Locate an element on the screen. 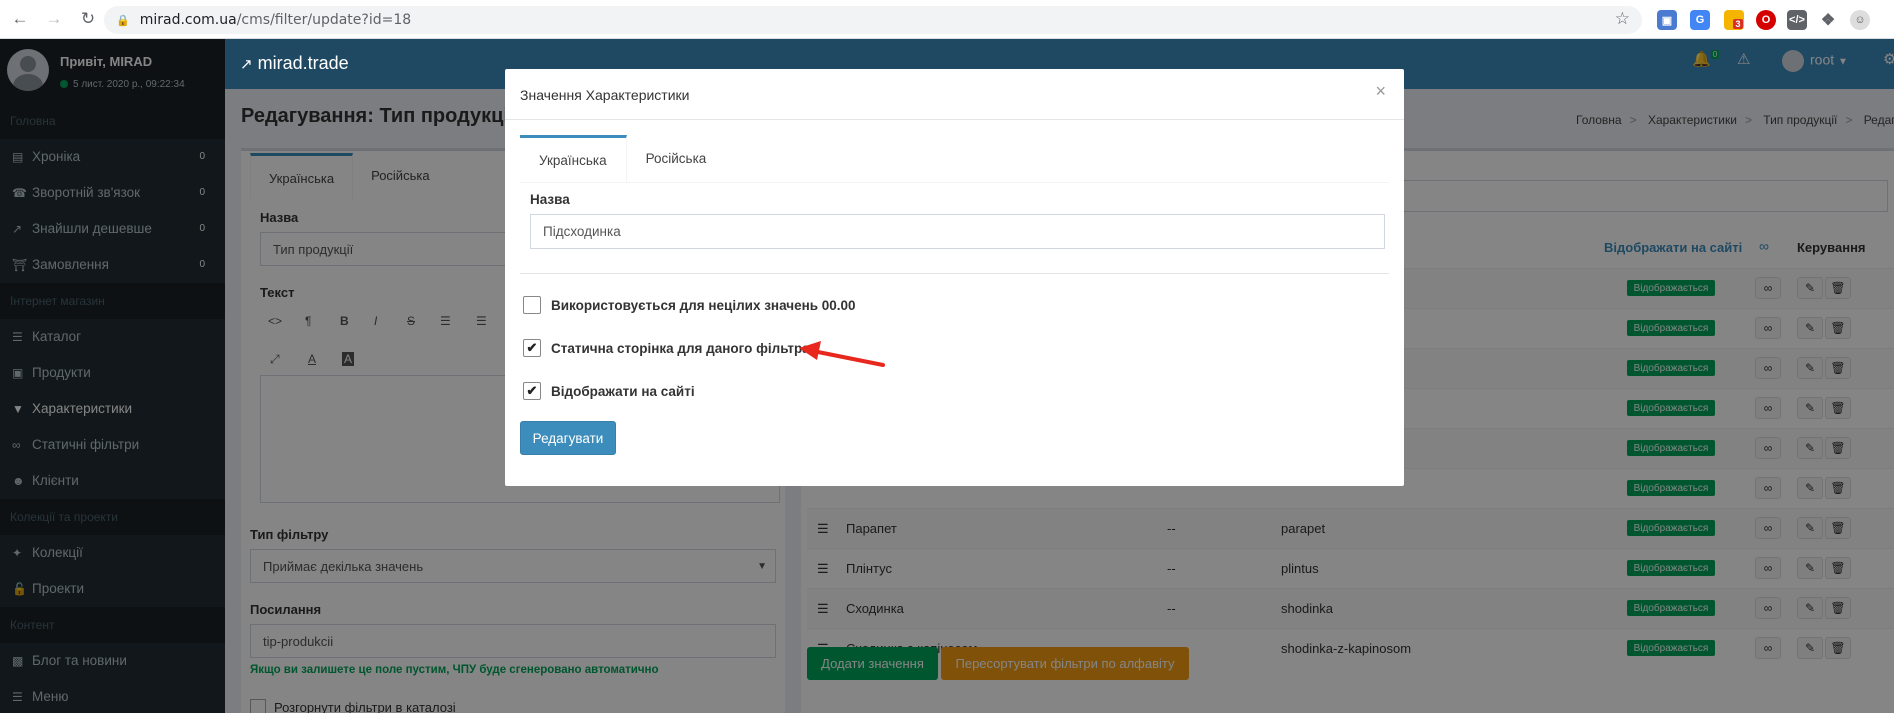 The height and width of the screenshot is (713, 1894). url-host: mirad.com.ua is located at coordinates (188, 20).